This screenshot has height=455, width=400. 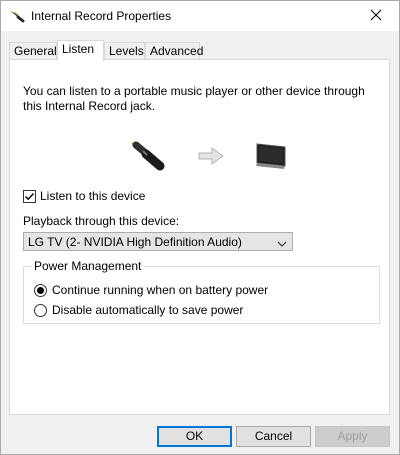 I want to click on power-option-disable: Disable automatically to save power, so click(x=138, y=310).